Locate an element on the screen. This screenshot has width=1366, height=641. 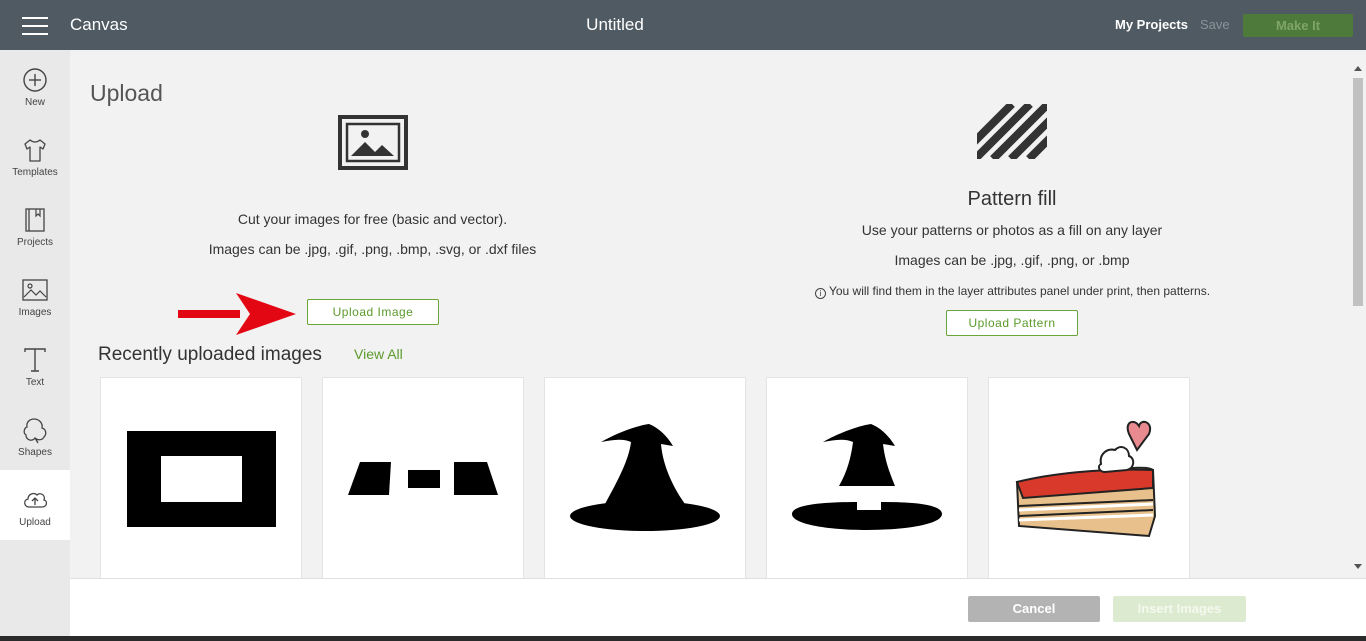
shapes-image is located at coordinates (423, 478).